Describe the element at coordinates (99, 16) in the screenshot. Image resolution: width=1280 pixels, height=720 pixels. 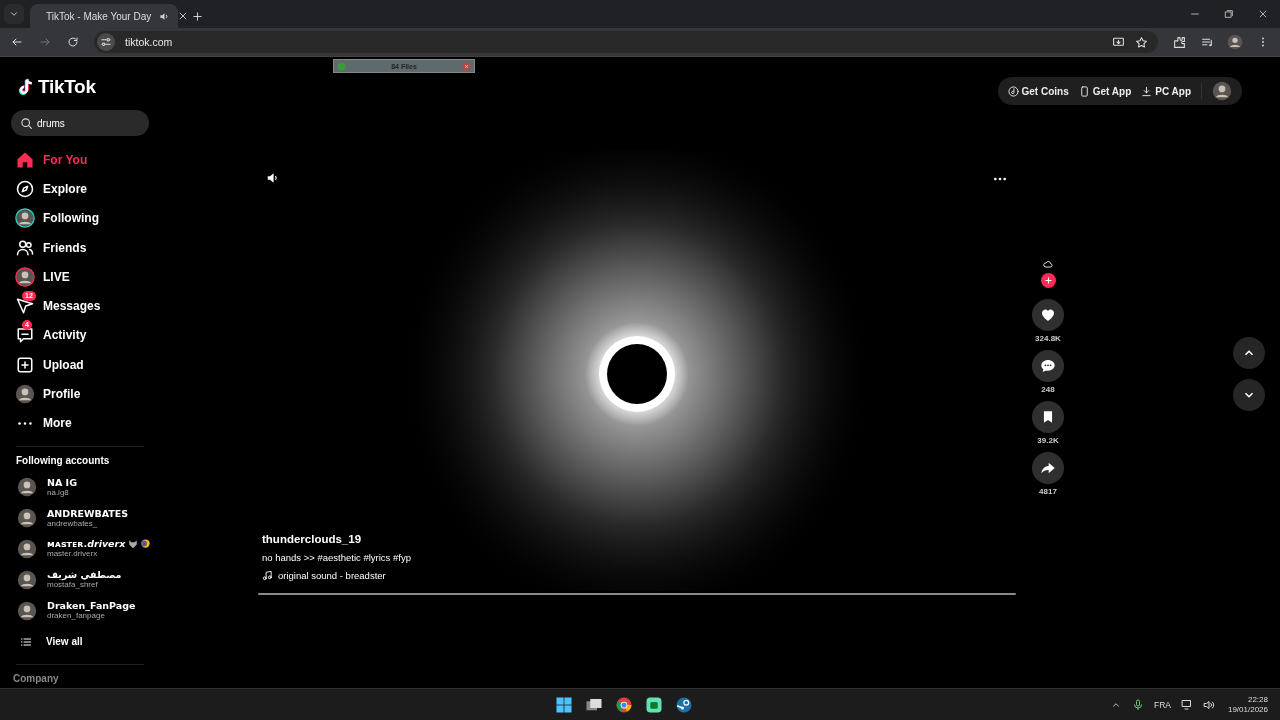
I see `tab-title: TikTok - Make Your Day` at that location.